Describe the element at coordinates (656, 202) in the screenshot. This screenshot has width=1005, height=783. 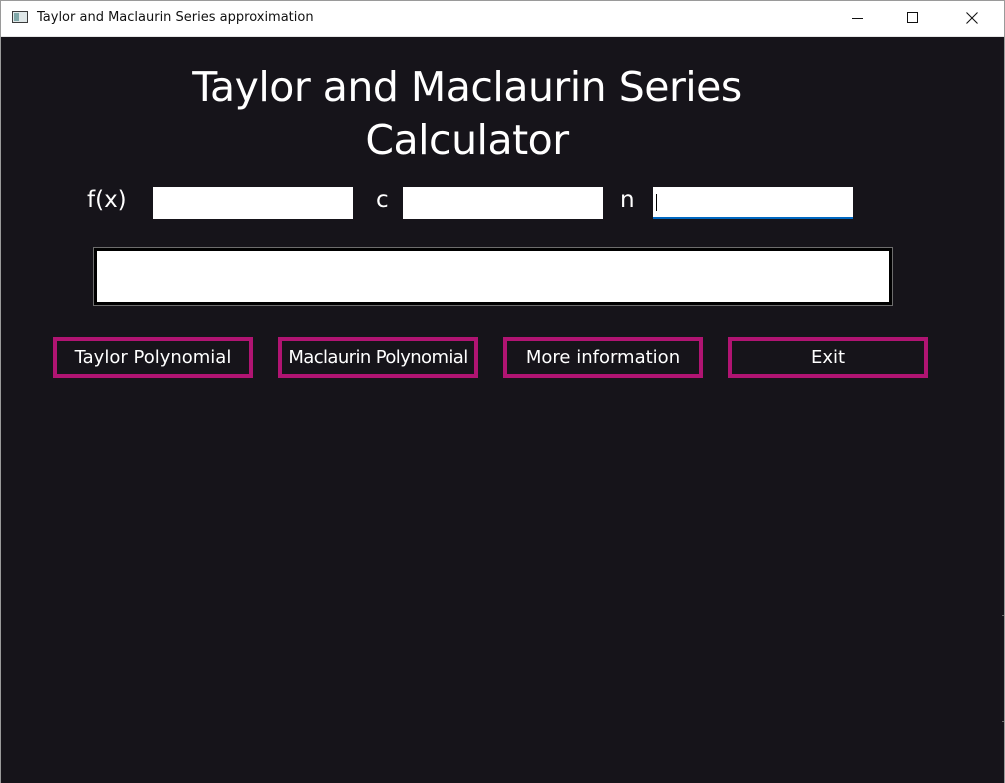
I see `text-caret` at that location.